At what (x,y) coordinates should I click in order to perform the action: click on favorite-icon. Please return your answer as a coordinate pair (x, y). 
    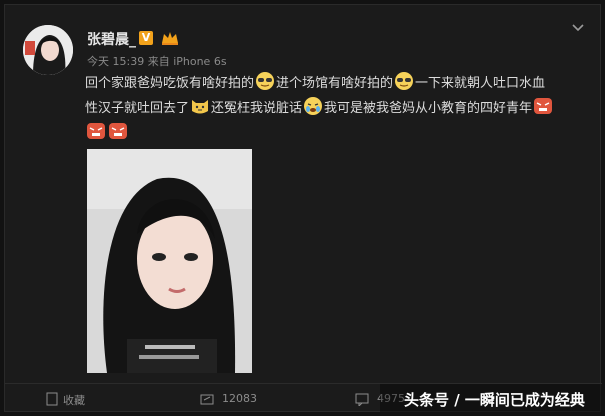
    Looking at the image, I should click on (52, 399).